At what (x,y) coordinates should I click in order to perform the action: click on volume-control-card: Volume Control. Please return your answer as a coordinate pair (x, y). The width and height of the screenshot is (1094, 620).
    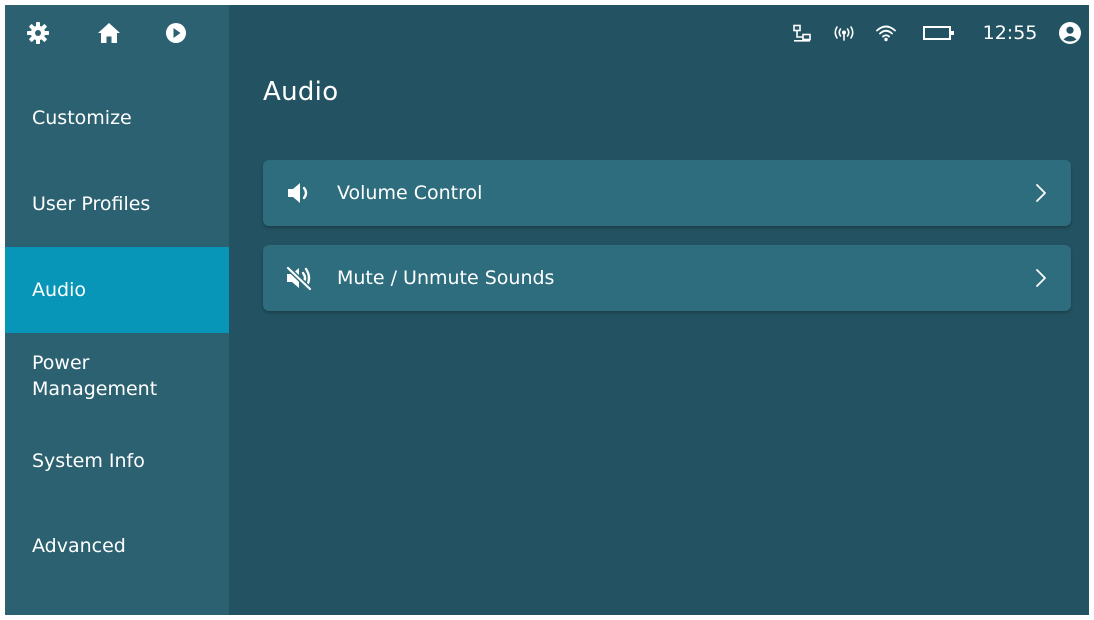
    Looking at the image, I should click on (667, 193).